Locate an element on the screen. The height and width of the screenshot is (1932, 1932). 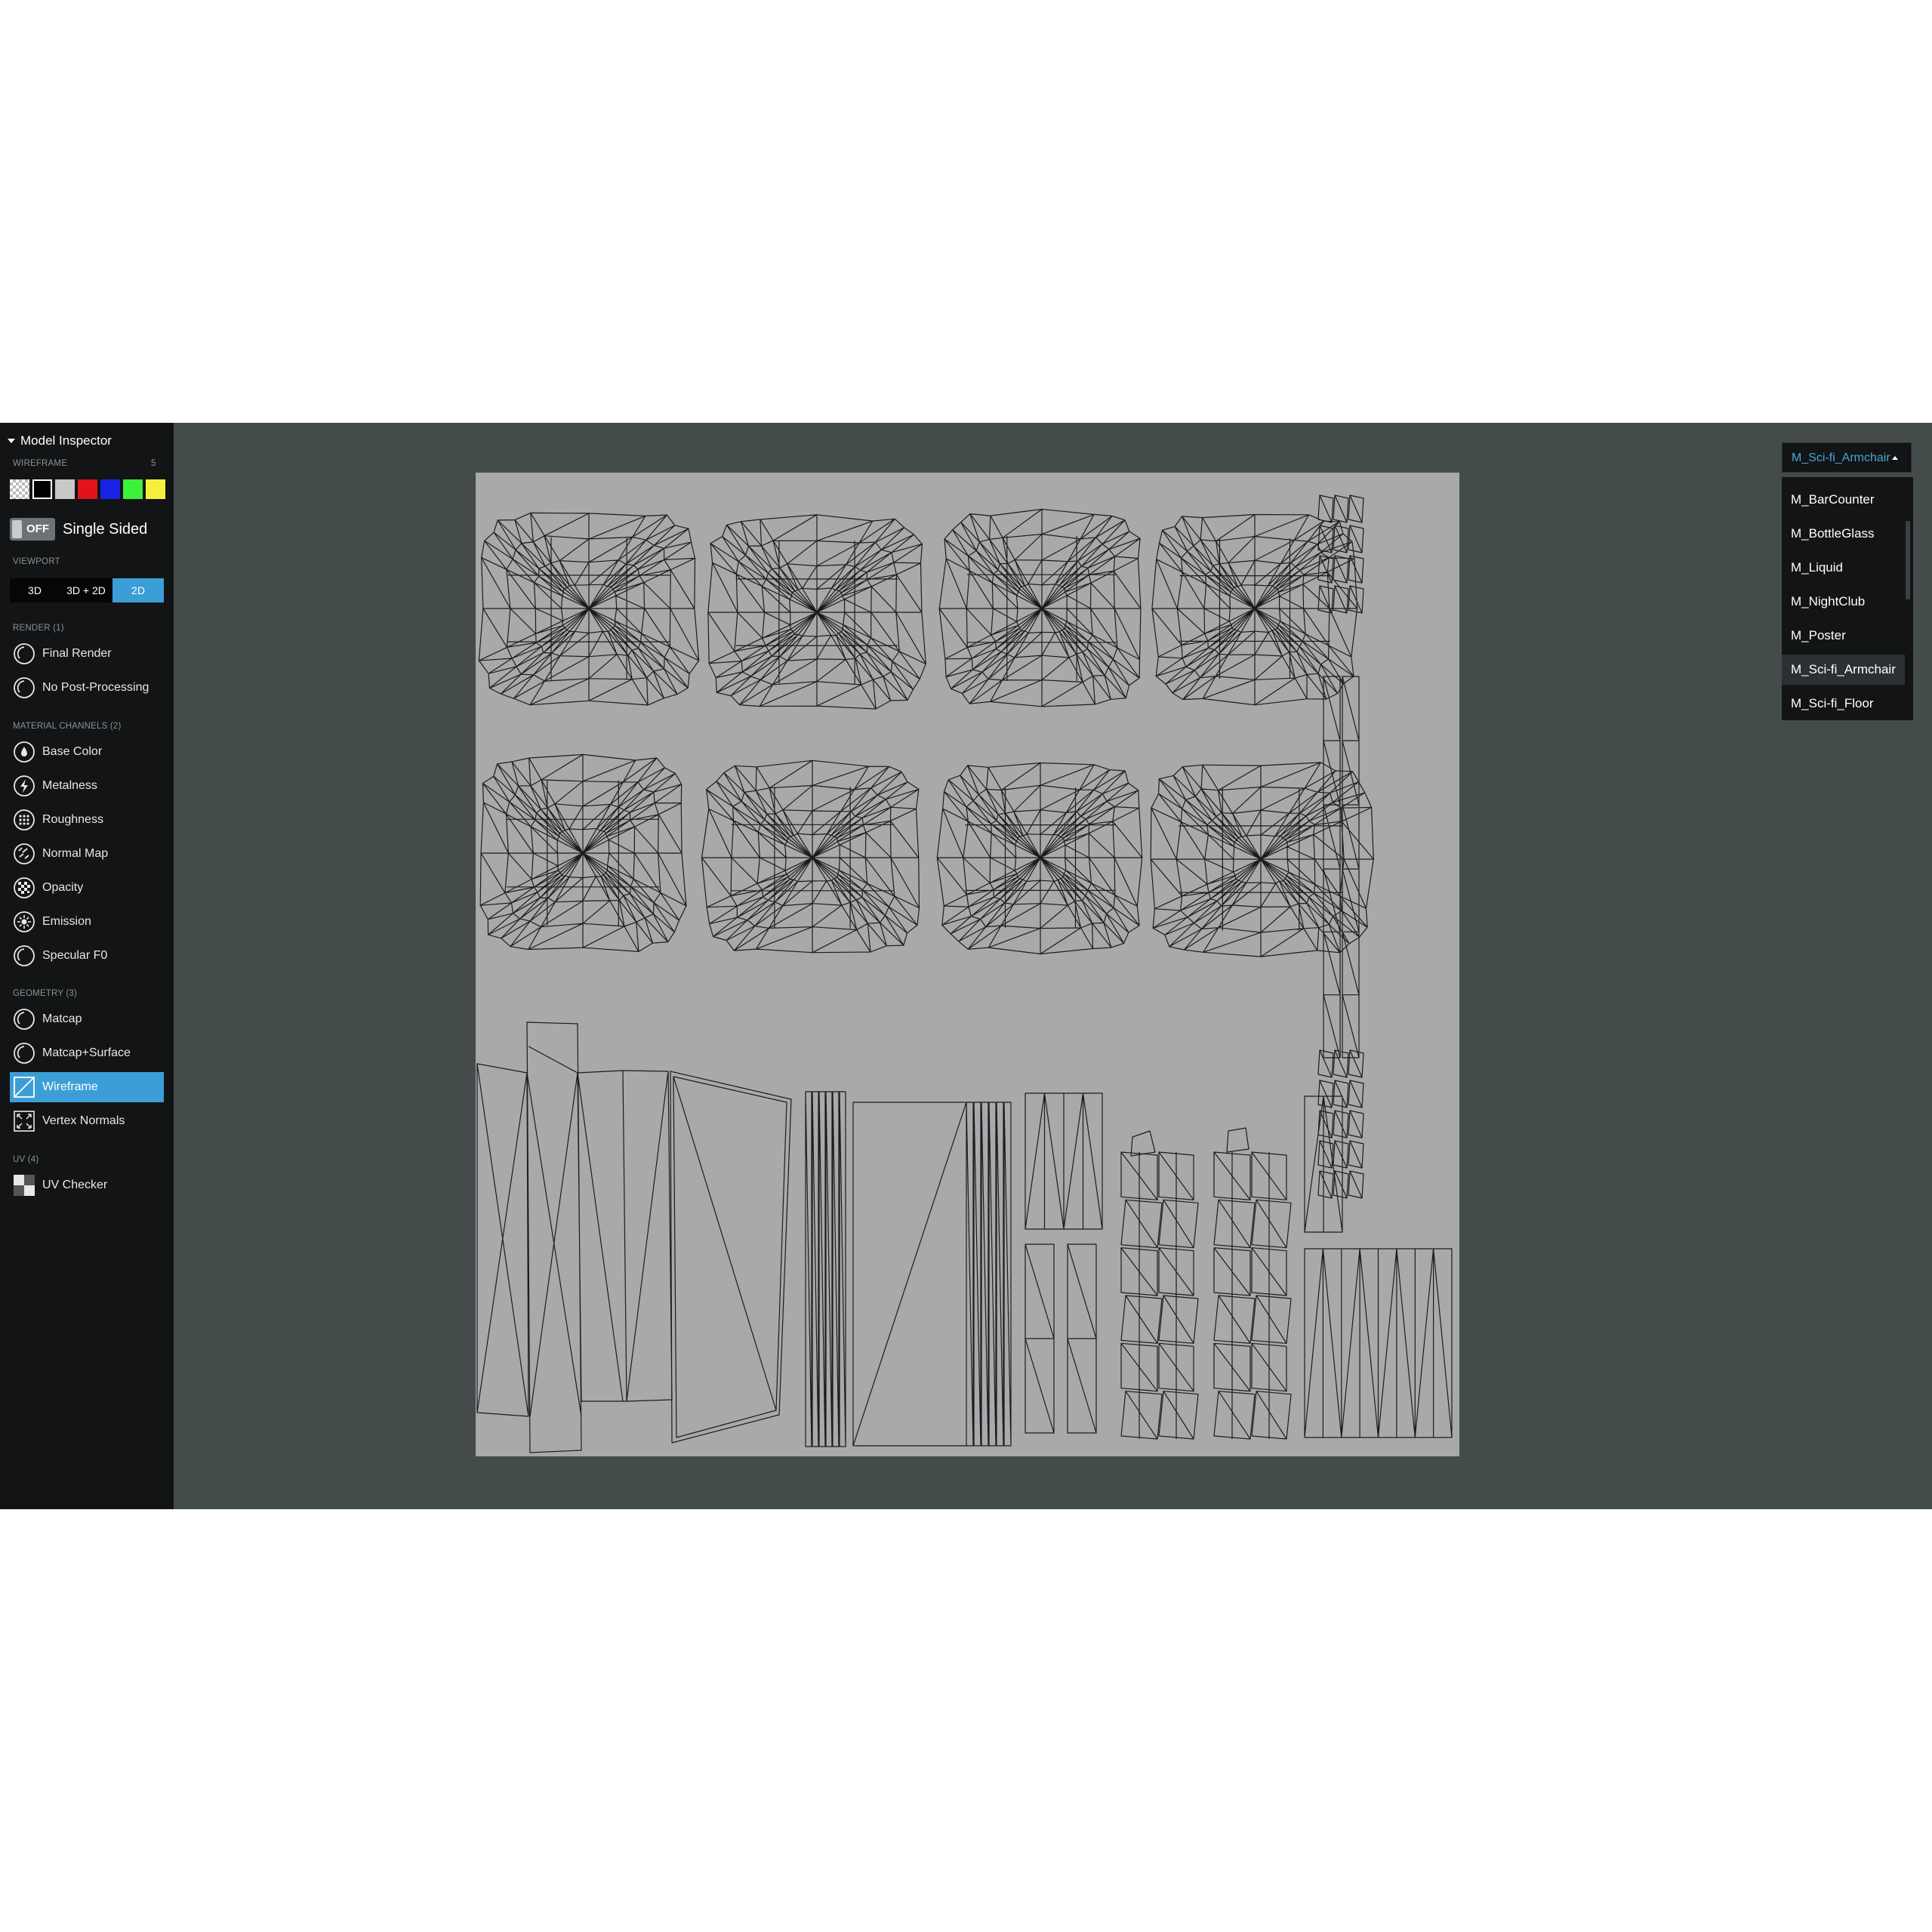
viewport-mode-group: 3D 3D + 2D 2D is located at coordinates (87, 590).